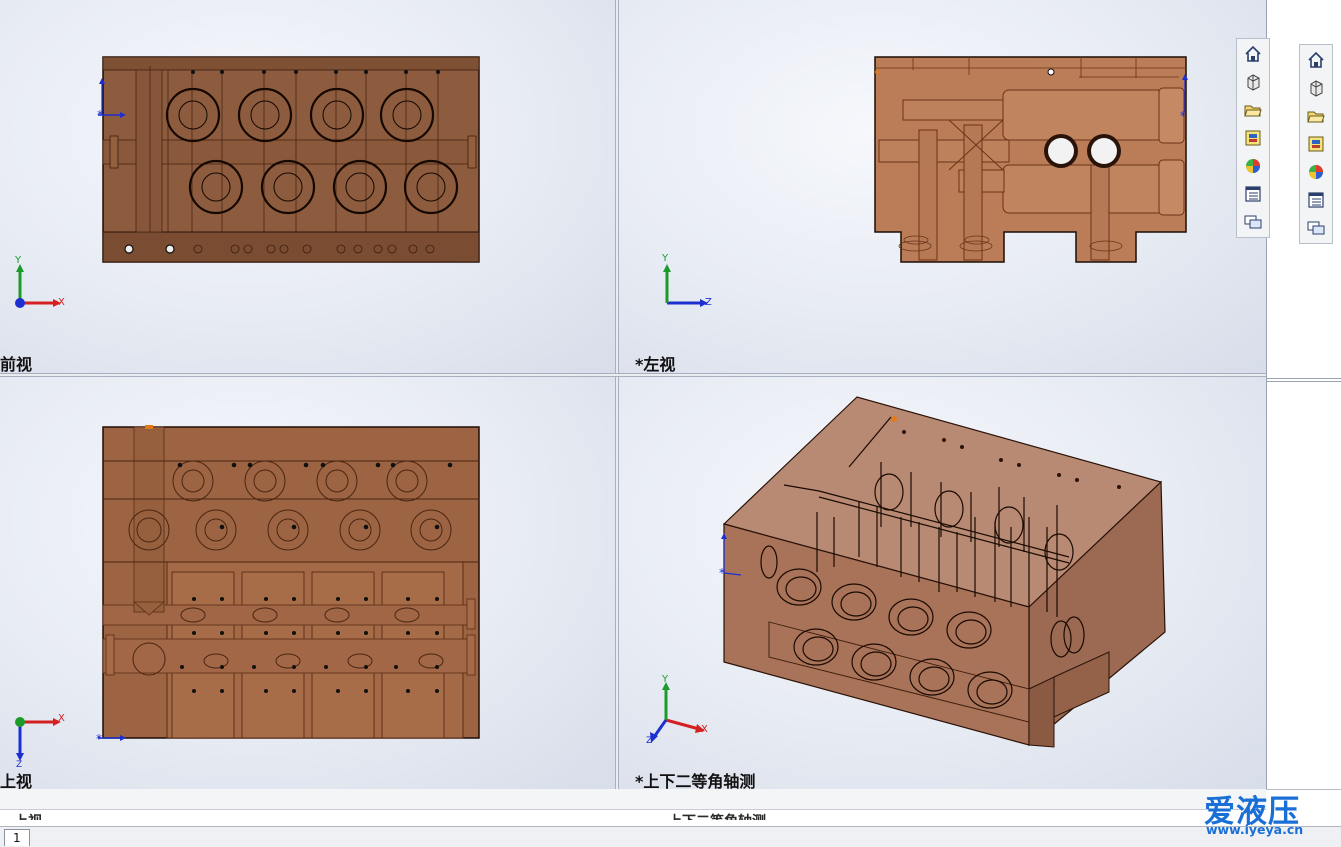 The height and width of the screenshot is (847, 1341). What do you see at coordinates (16, 364) in the screenshot?
I see `view-label-front: 前视` at bounding box center [16, 364].